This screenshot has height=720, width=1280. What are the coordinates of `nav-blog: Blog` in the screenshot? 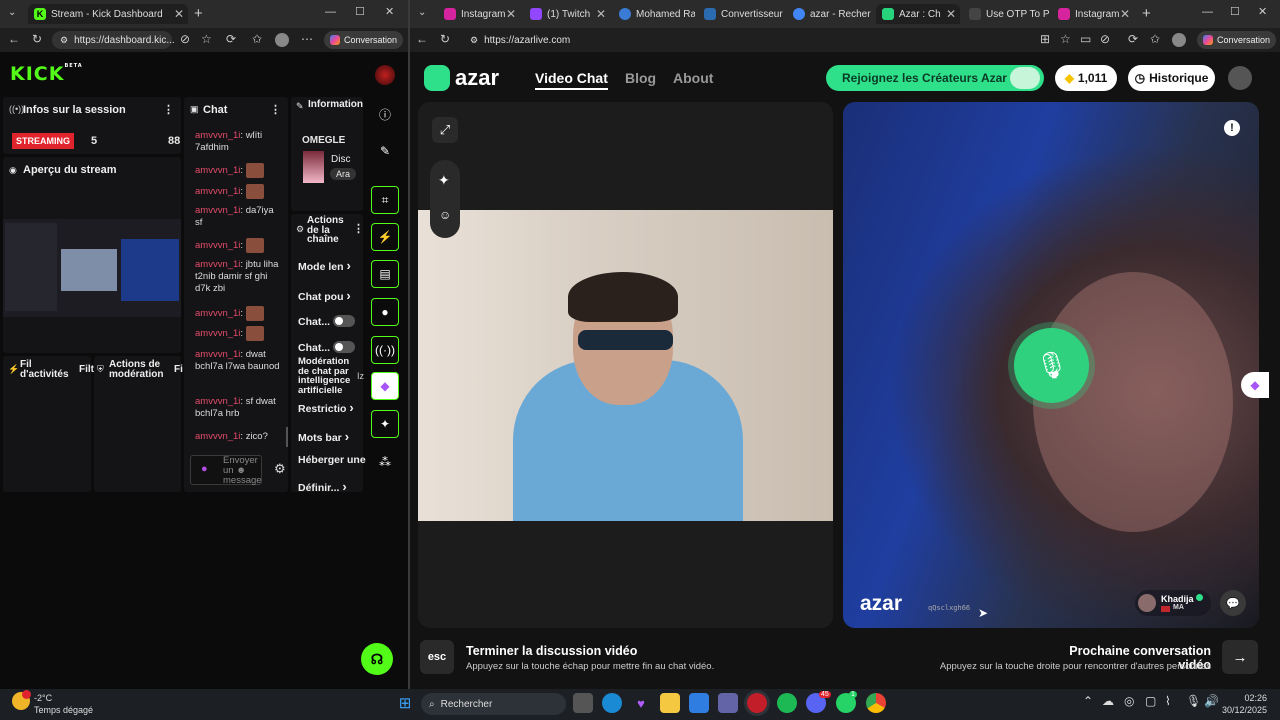 It's located at (640, 78).